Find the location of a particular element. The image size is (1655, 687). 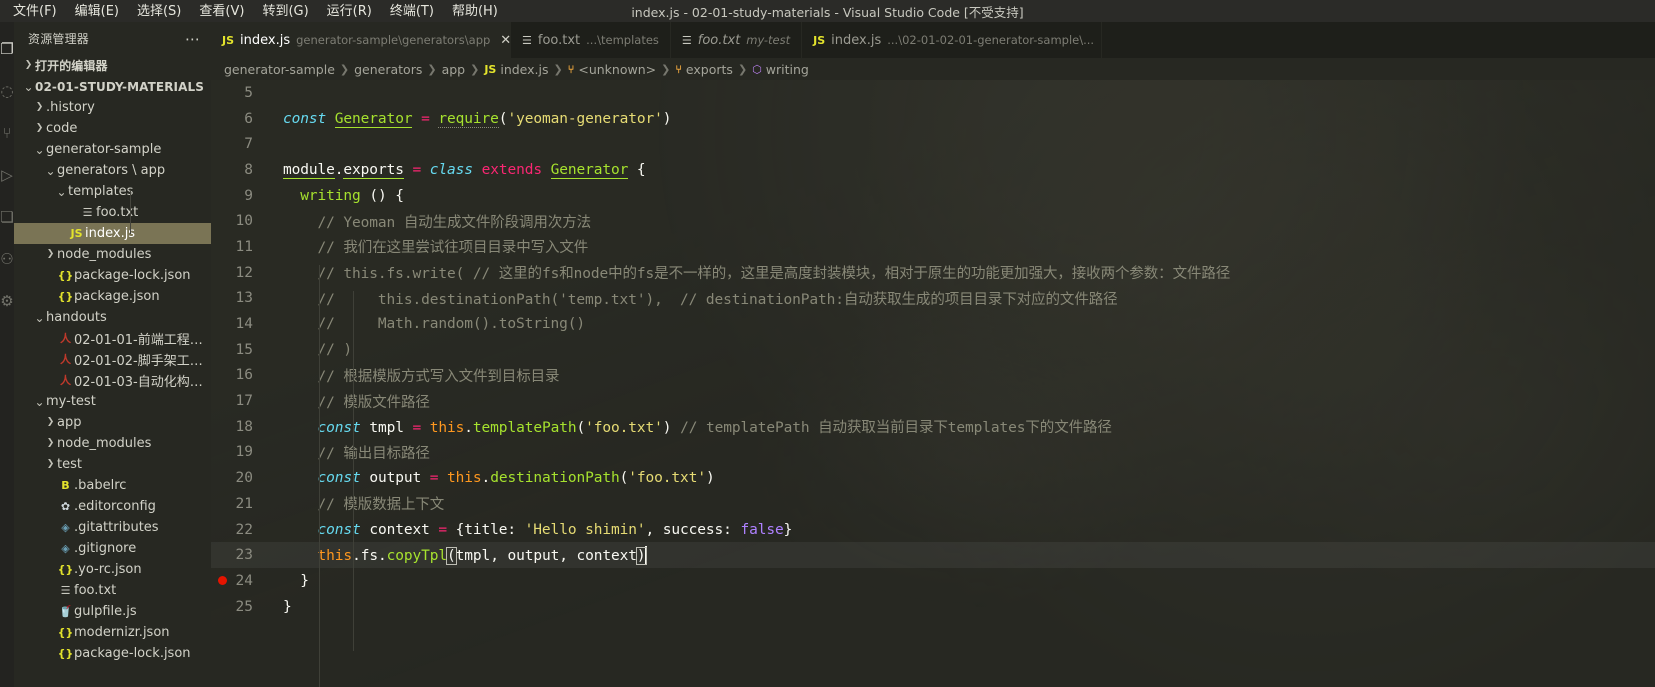

code-line-16: 16 // 根据模版方式写入文件到目标目录 is located at coordinates (933, 376).